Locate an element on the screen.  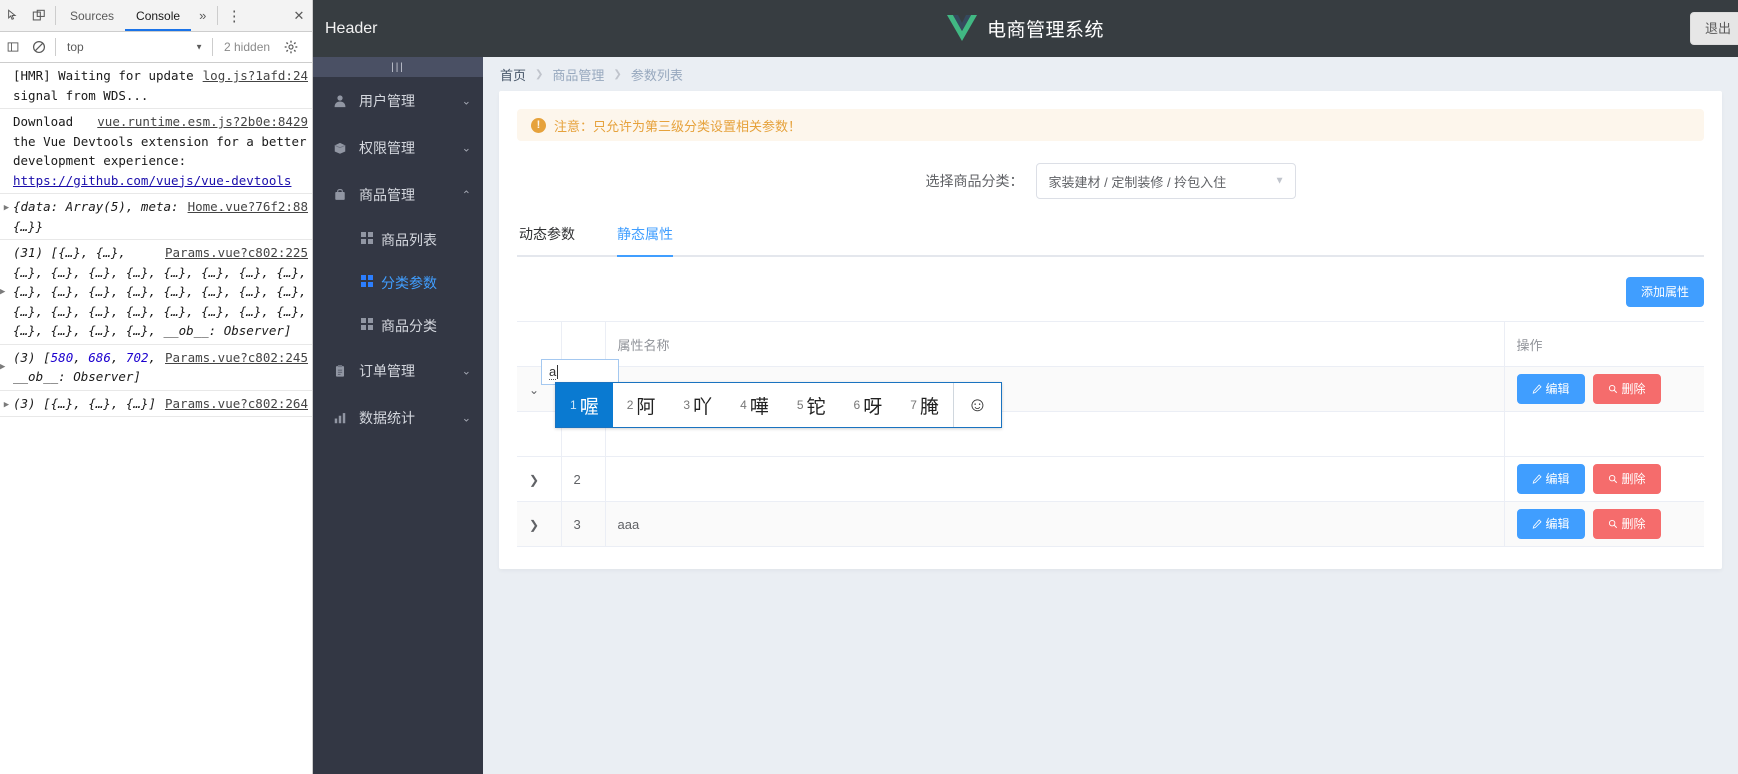
sidebar-item-label: 数据统计 is located at coordinates (387, 417).